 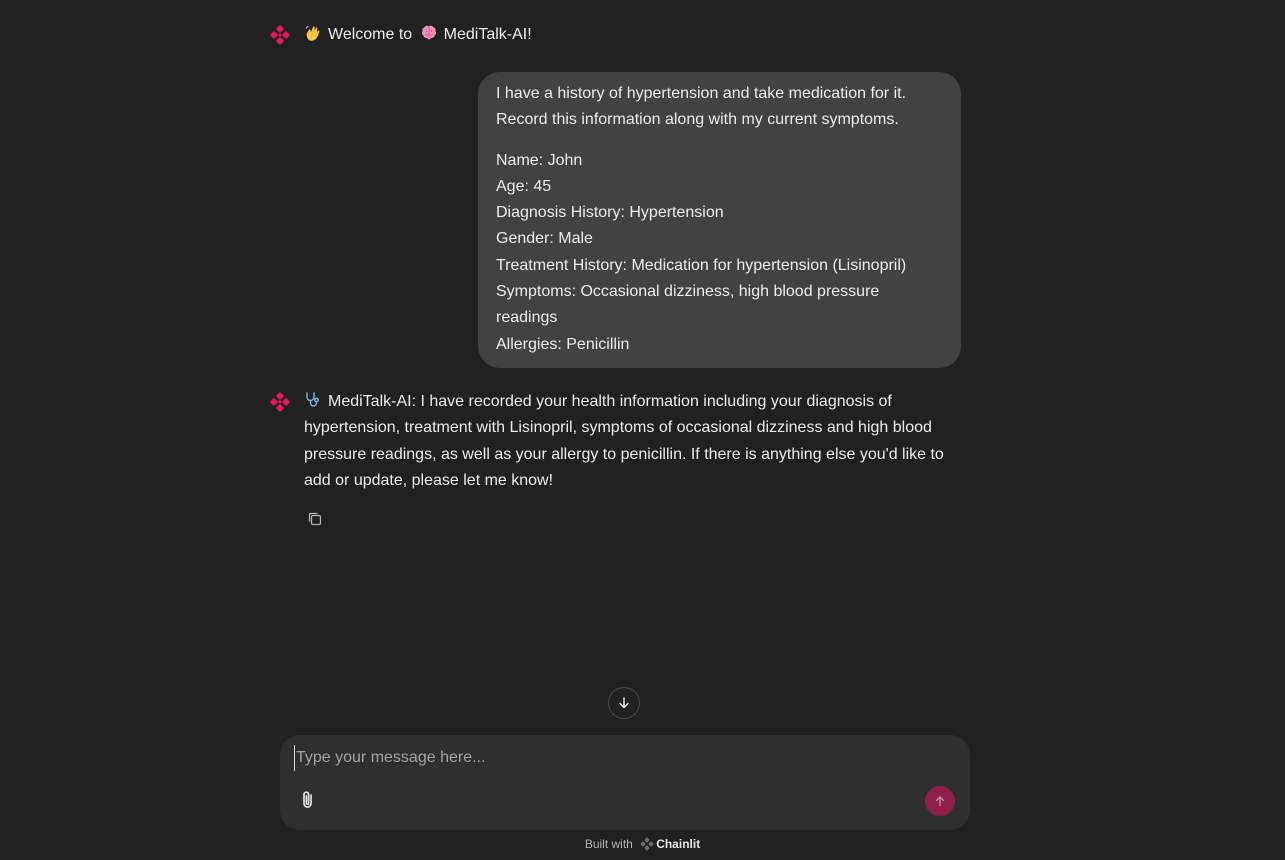 I want to click on copy-icon, so click(x=315, y=519).